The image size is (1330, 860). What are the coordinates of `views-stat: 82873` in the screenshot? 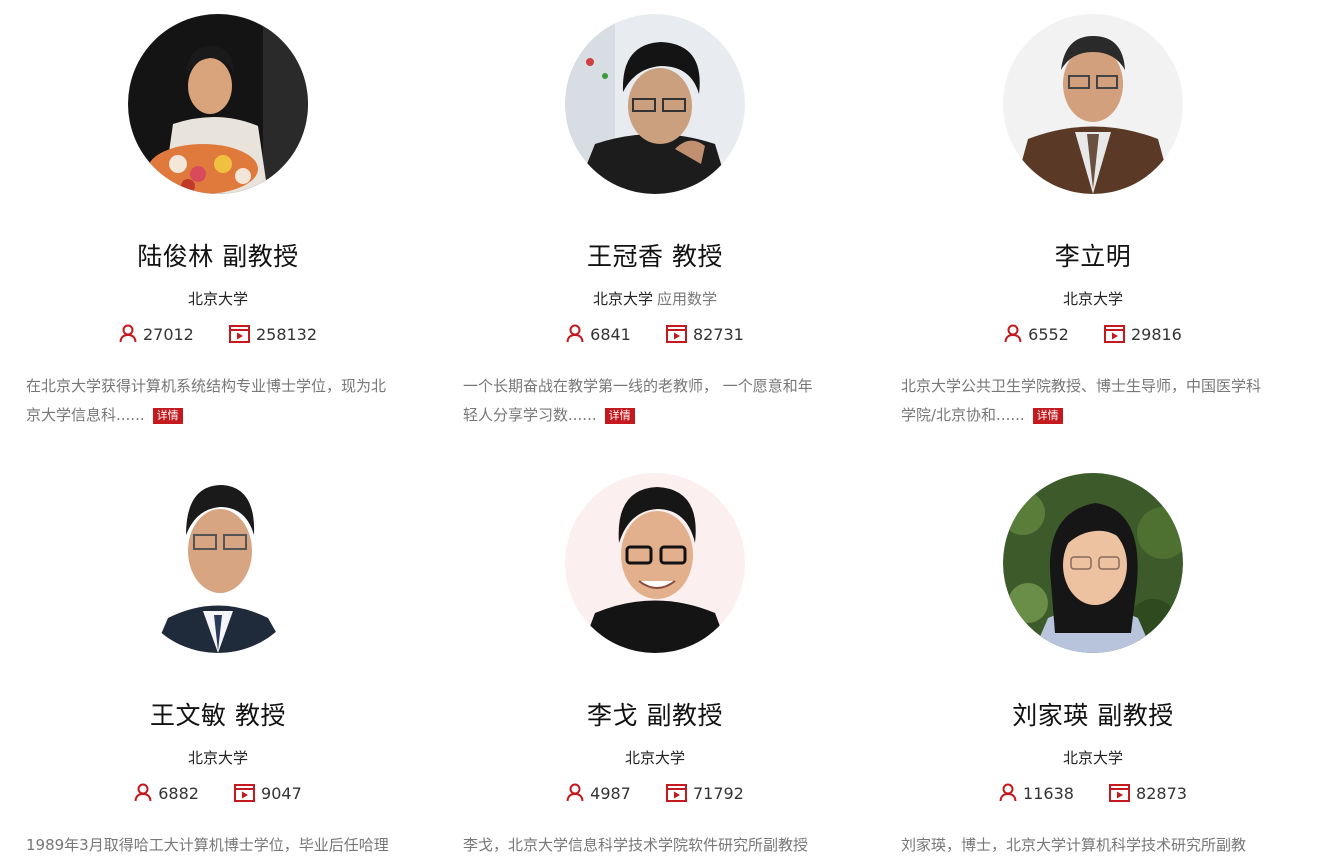 It's located at (1148, 793).